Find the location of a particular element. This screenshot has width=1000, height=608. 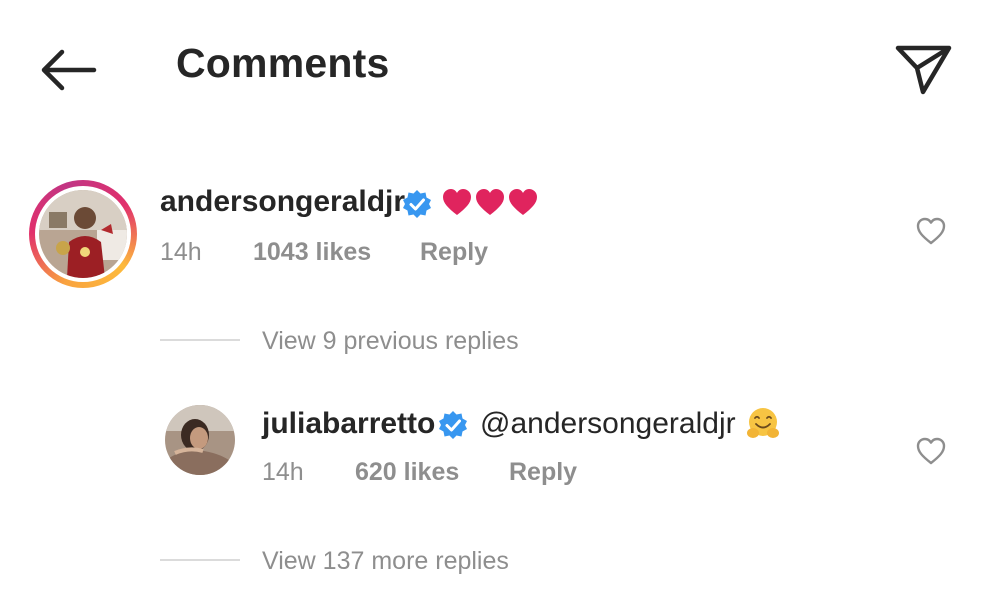

paper-plane-icon is located at coordinates (923, 70).